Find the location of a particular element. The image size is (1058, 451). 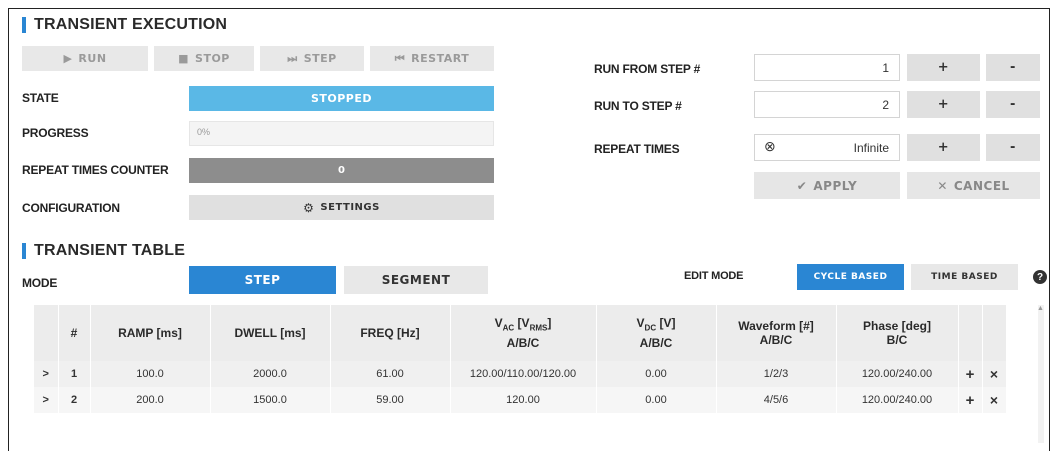

header-delete is located at coordinates (994, 333).